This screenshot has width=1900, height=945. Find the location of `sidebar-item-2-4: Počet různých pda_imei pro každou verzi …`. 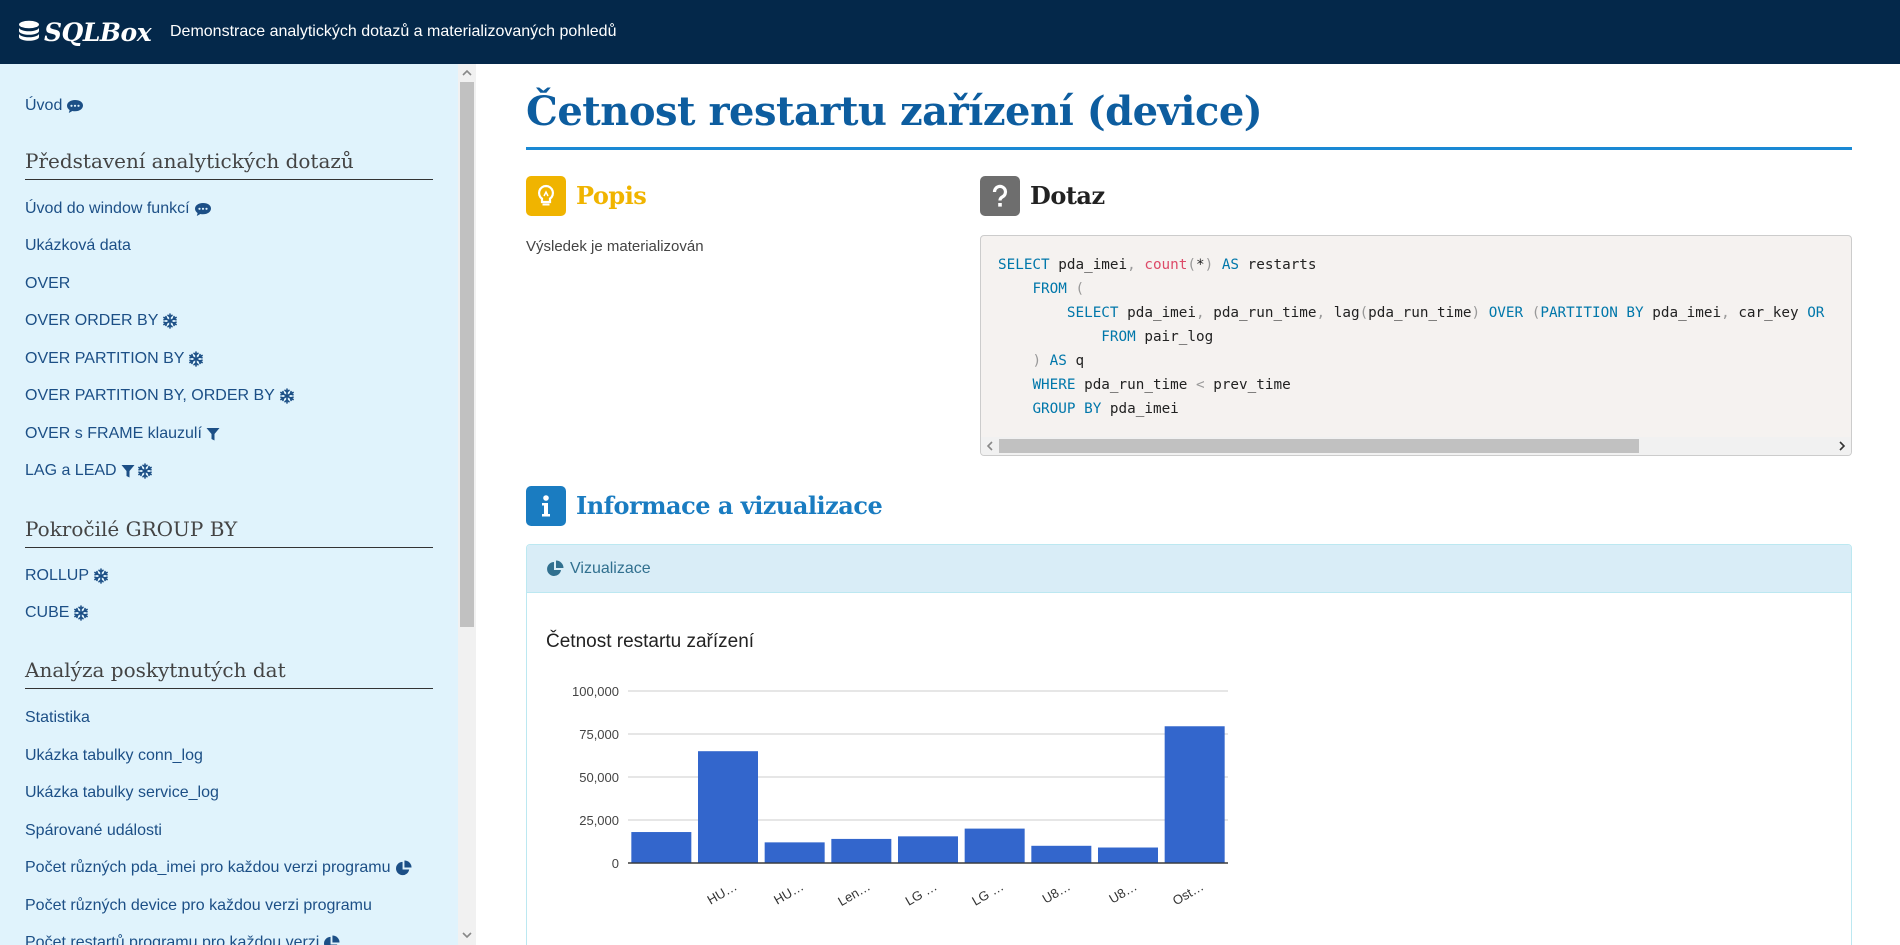

sidebar-item-2-4: Počet různých pda_imei pro každou verzi … is located at coordinates (218, 868).